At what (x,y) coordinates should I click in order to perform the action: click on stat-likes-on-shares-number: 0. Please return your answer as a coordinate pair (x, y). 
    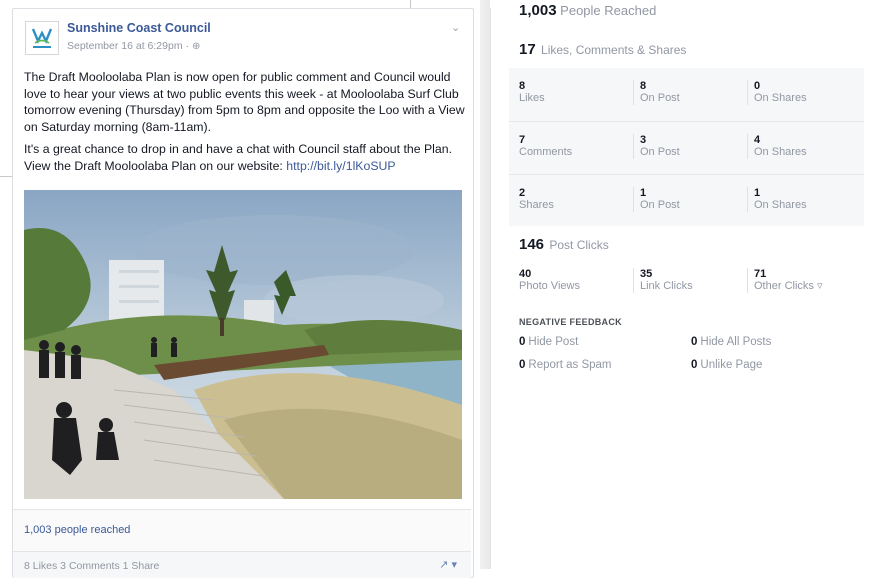
    Looking at the image, I should click on (757, 86).